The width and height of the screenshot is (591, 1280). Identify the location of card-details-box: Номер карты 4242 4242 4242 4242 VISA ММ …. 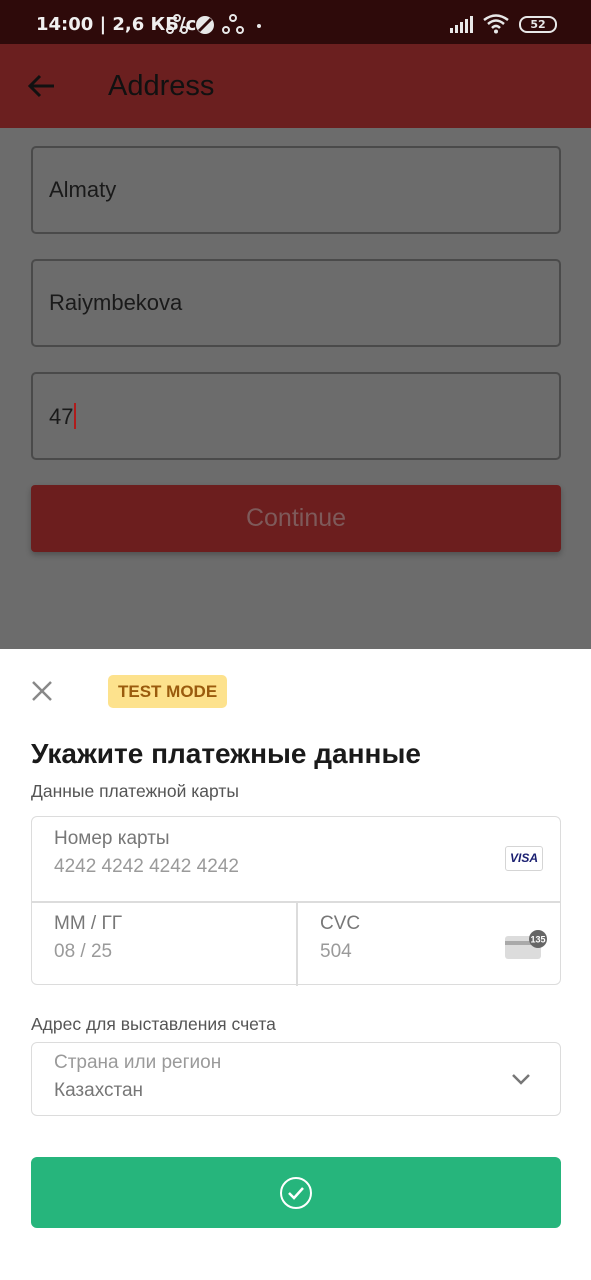
(296, 901).